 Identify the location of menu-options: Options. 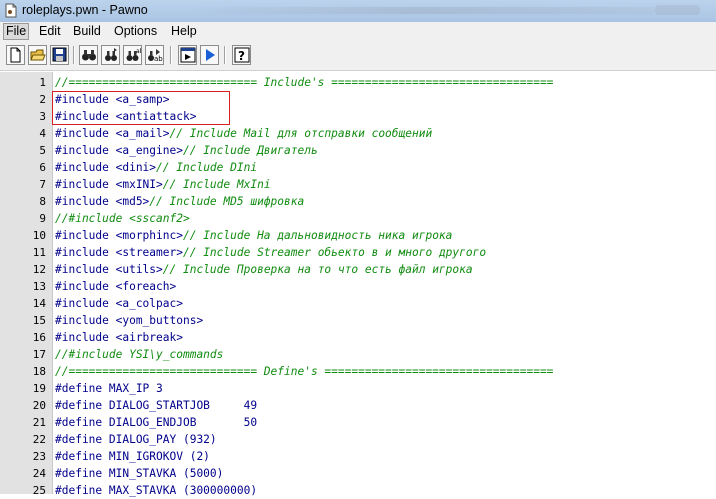
(135, 31).